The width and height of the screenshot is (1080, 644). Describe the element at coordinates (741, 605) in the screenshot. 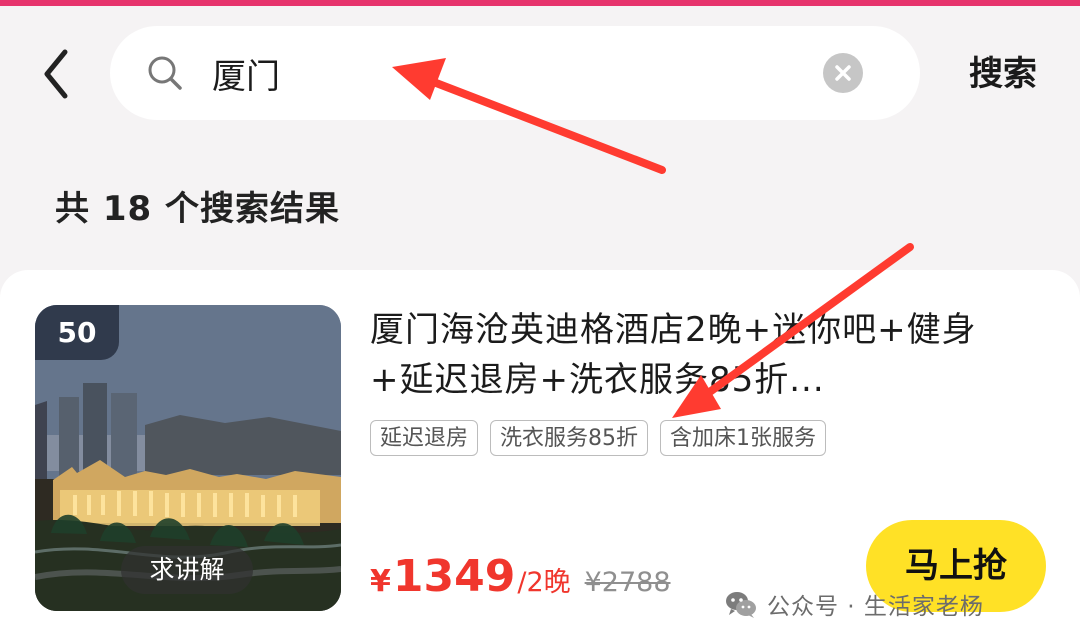

I see `wechat-icon` at that location.